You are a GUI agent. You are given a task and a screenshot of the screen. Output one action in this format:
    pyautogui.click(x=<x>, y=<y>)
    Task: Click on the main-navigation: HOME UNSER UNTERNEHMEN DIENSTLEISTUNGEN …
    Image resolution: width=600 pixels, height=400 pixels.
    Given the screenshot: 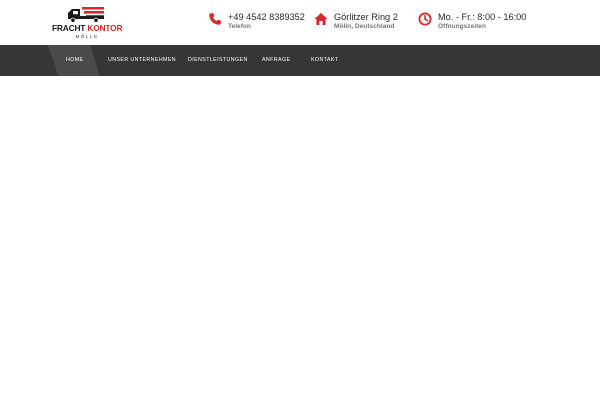 What is the action you would take?
    pyautogui.click(x=300, y=60)
    